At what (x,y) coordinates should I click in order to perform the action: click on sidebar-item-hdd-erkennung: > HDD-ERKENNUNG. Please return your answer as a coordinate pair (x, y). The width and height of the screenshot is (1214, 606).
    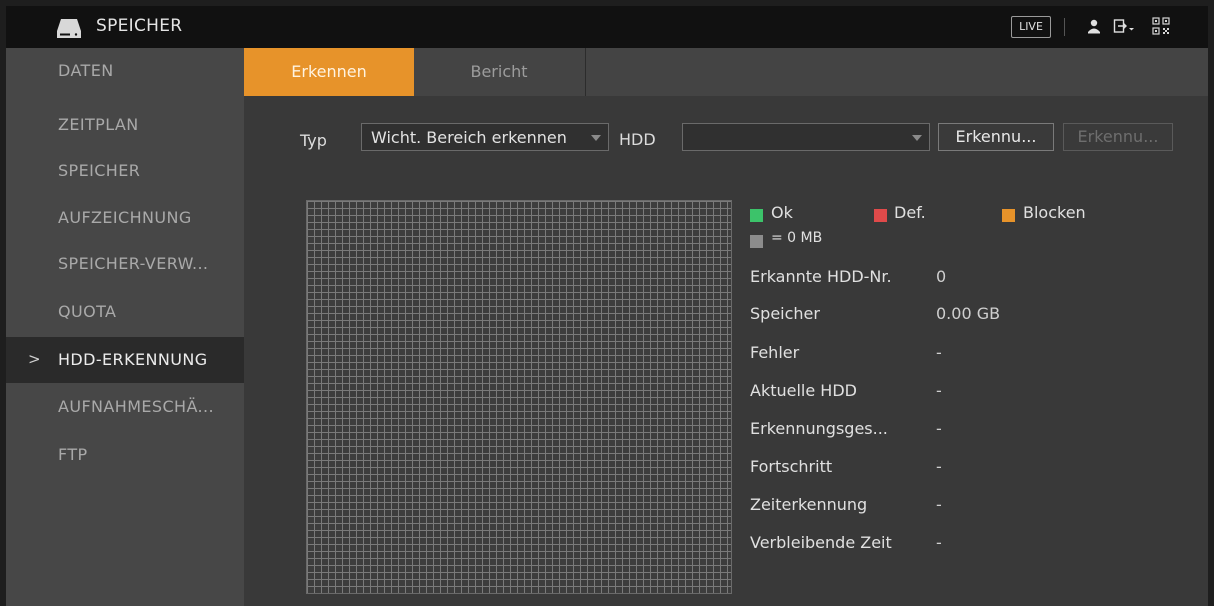
    Looking at the image, I should click on (125, 360).